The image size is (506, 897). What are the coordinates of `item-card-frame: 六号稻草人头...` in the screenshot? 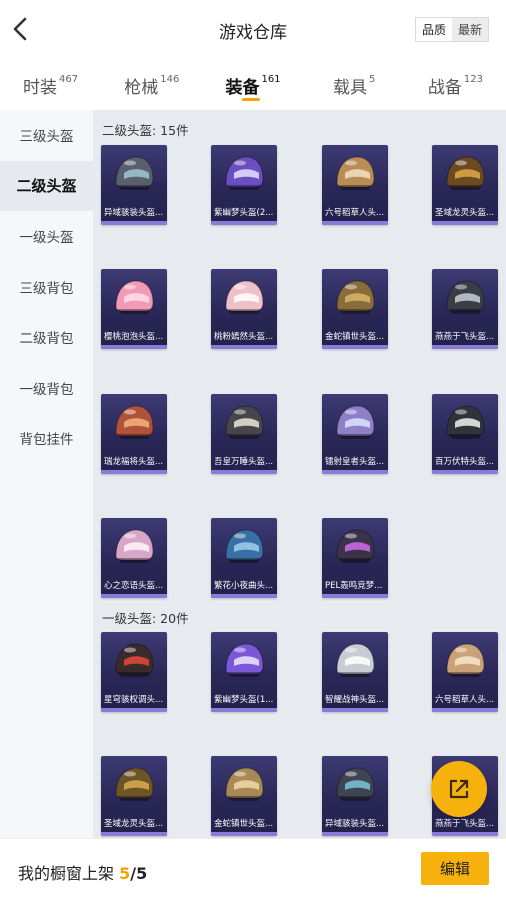 It's located at (355, 185).